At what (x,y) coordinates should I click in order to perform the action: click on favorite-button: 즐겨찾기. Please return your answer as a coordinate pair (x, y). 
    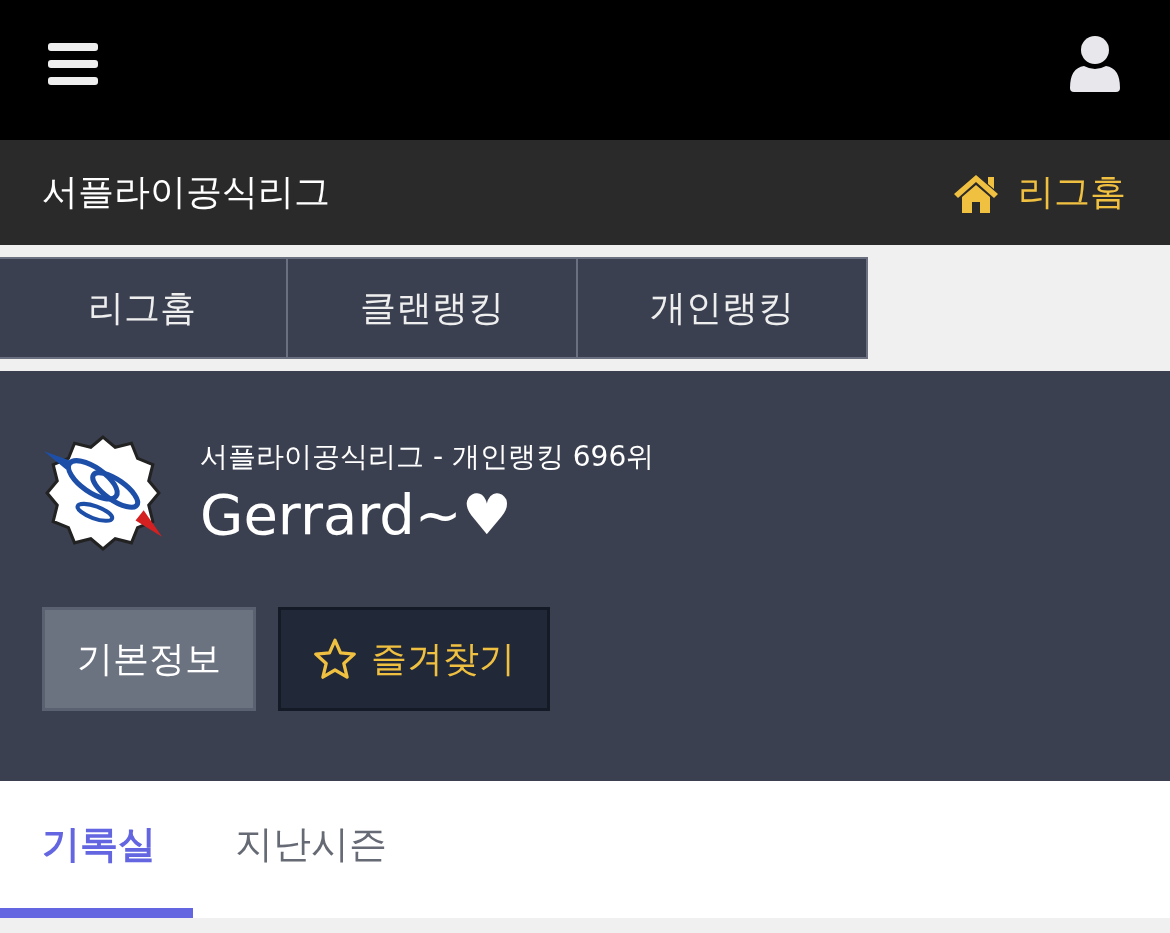
    Looking at the image, I should click on (414, 659).